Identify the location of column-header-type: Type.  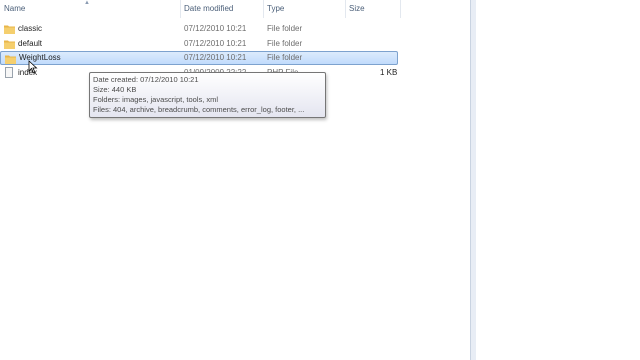
(275, 9).